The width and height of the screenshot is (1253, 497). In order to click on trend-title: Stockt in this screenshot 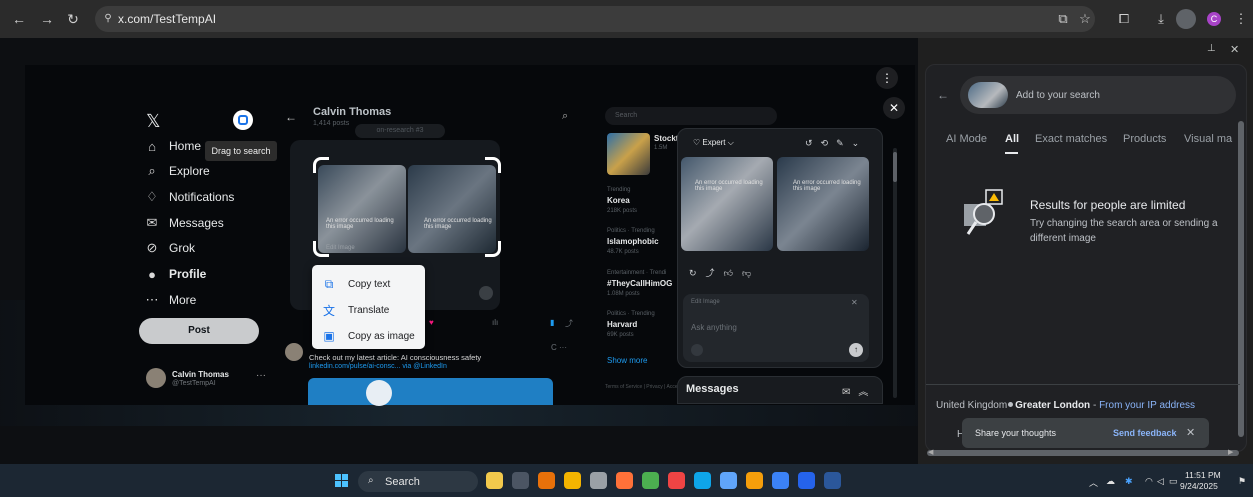, I will do `click(666, 138)`.